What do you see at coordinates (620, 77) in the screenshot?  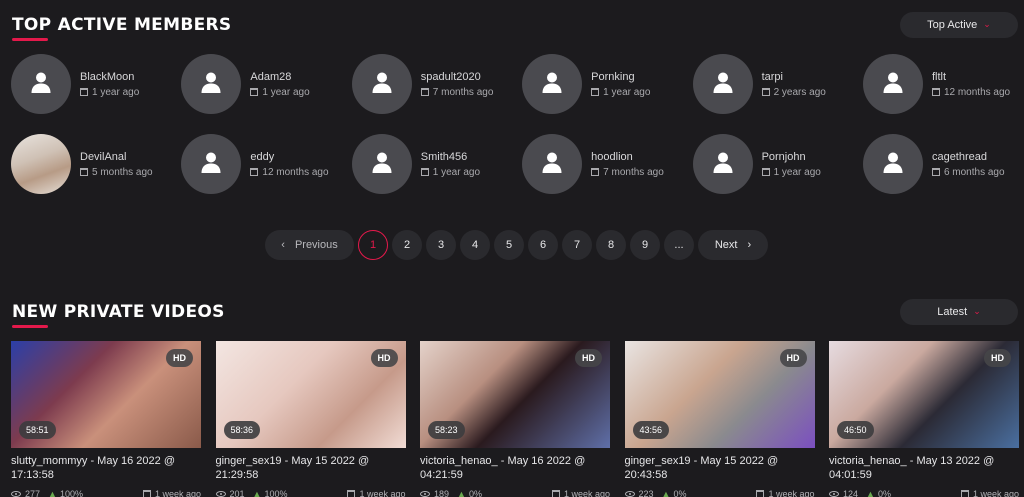 I see `member-name: Pornking` at bounding box center [620, 77].